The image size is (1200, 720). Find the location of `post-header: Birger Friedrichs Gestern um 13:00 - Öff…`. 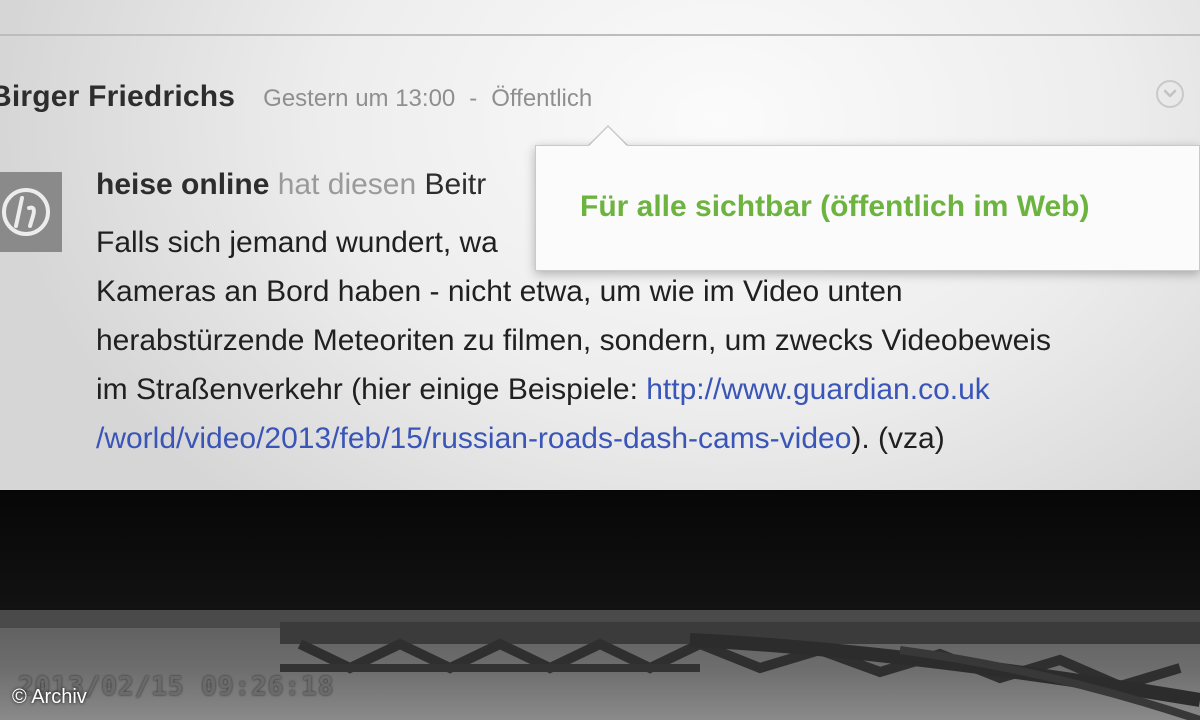

post-header: Birger Friedrichs Gestern um 13:00 - Öff… is located at coordinates (296, 102).